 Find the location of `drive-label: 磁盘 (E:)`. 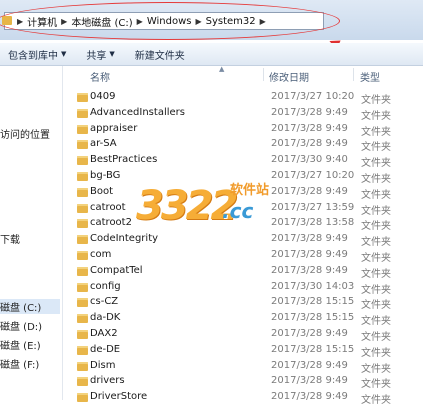

drive-label: 磁盘 (E:) is located at coordinates (20, 346).